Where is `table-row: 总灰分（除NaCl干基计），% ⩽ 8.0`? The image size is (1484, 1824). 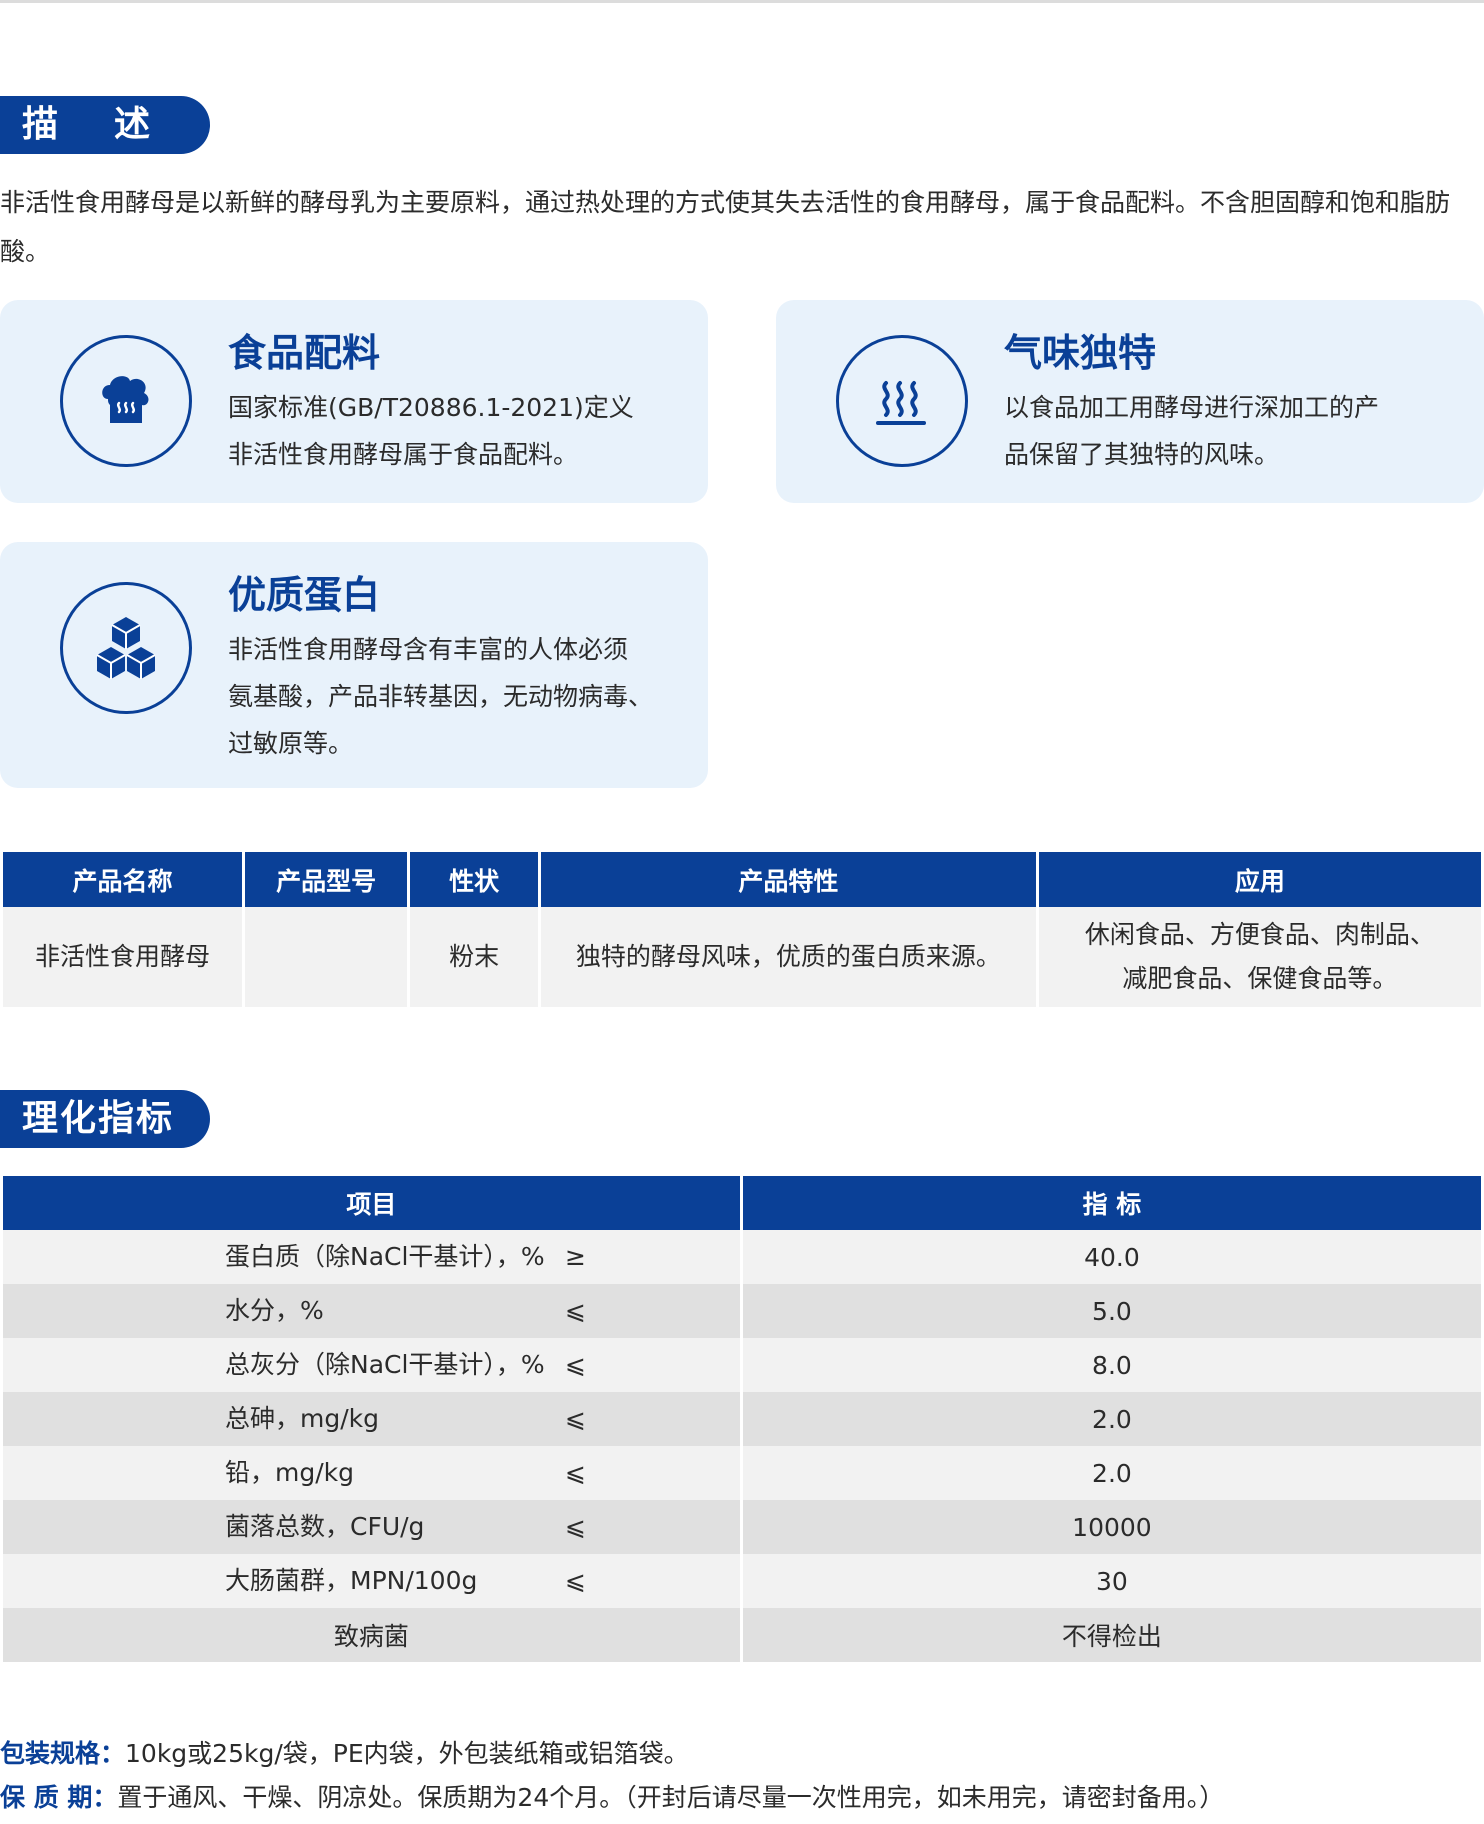 table-row: 总灰分（除NaCl干基计），% ⩽ 8.0 is located at coordinates (742, 1365).